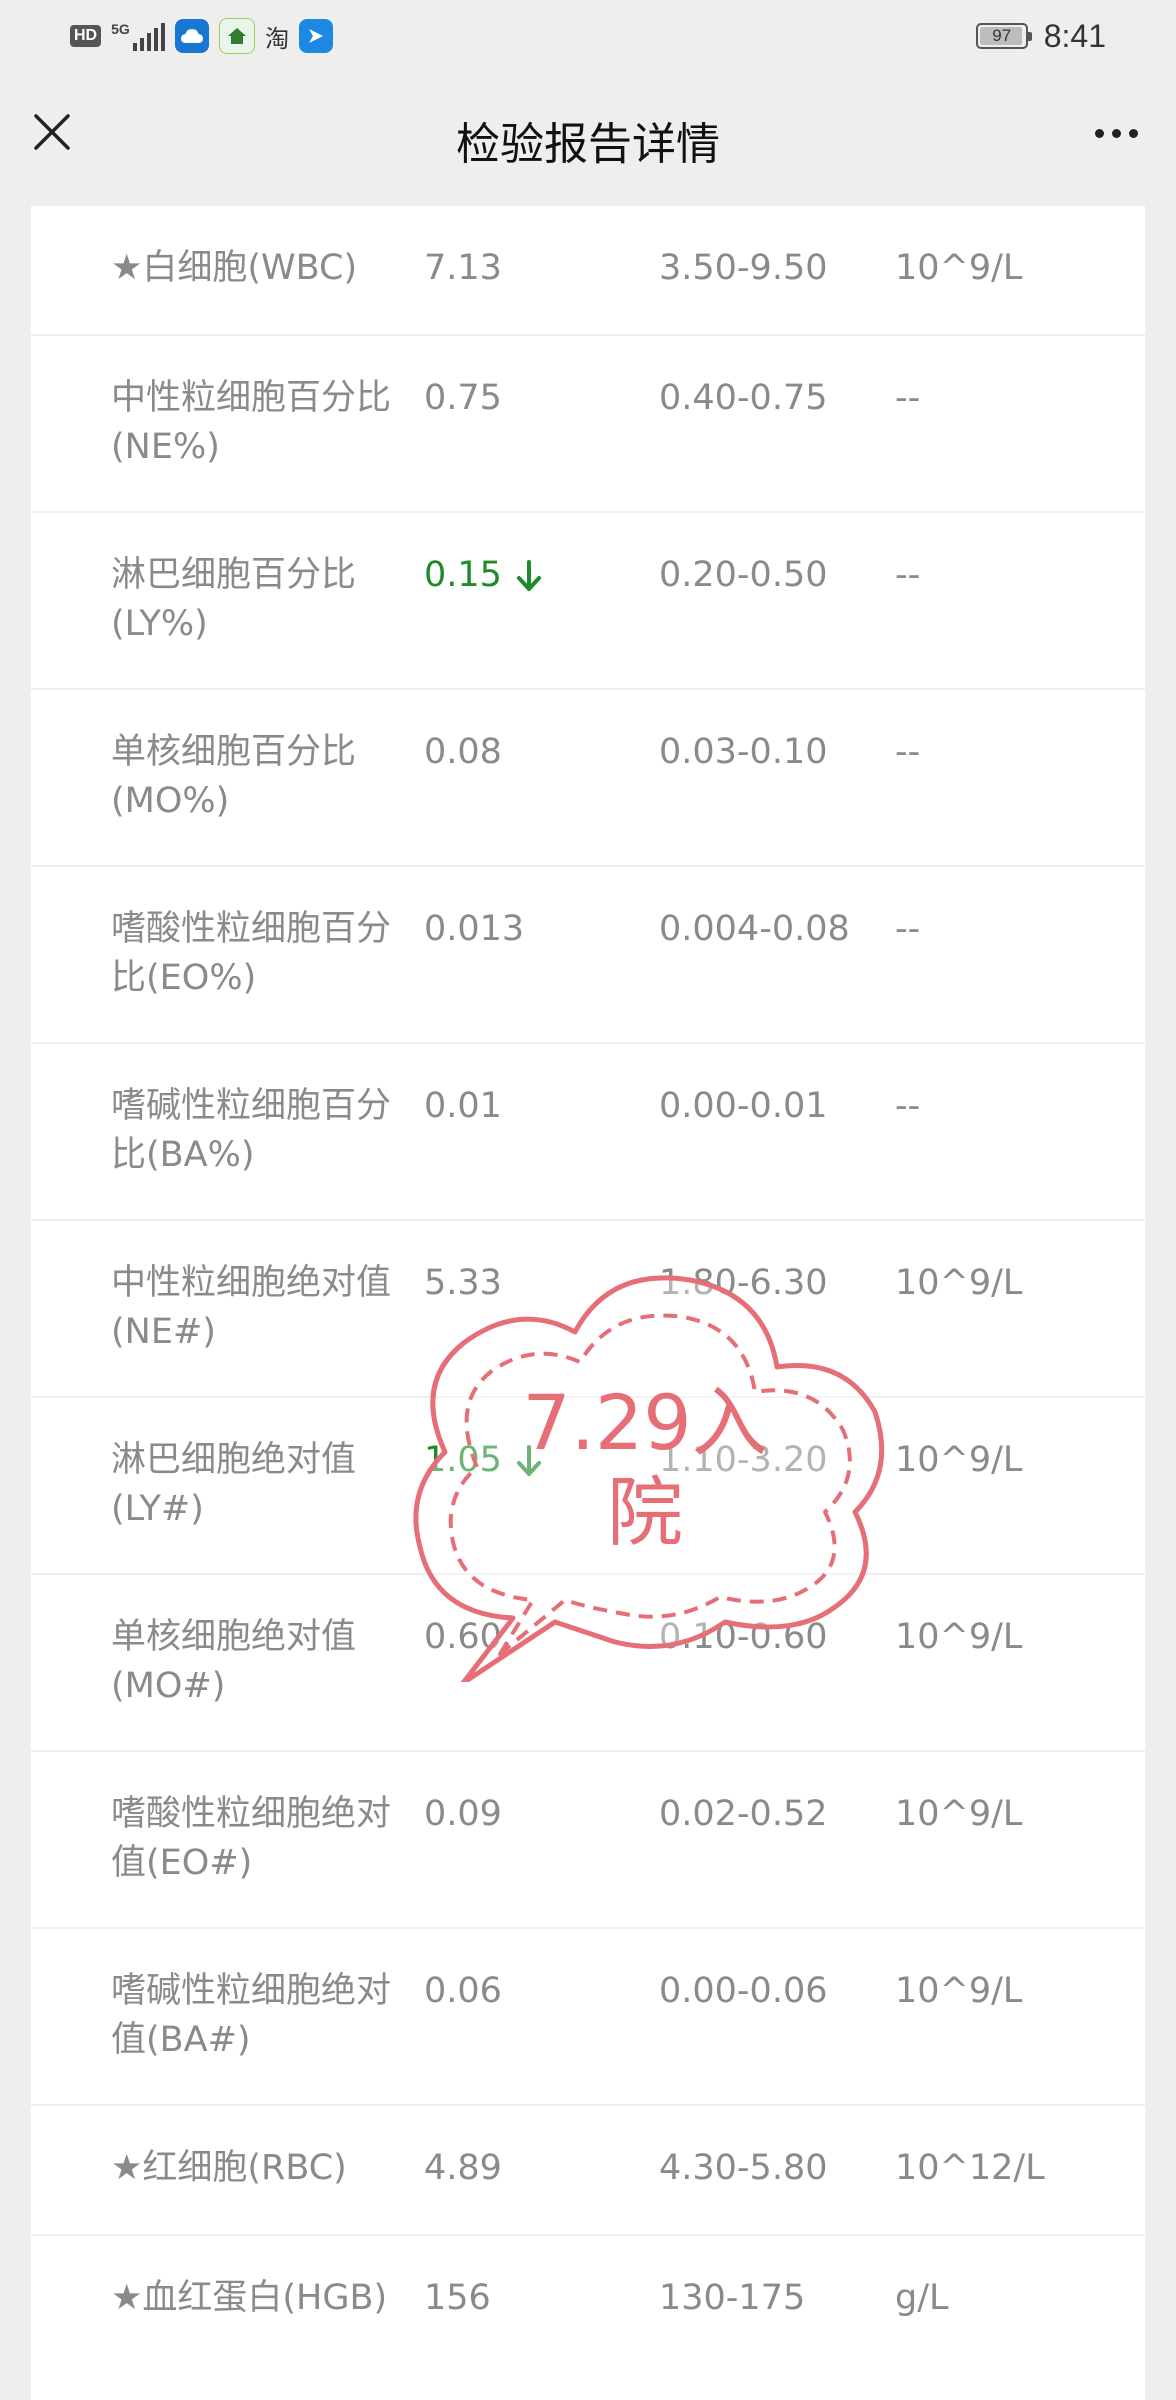 The image size is (1176, 2400). Describe the element at coordinates (251, 2015) in the screenshot. I see `test-name: 嗜碱性粒细胞绝对值(BA#)` at that location.